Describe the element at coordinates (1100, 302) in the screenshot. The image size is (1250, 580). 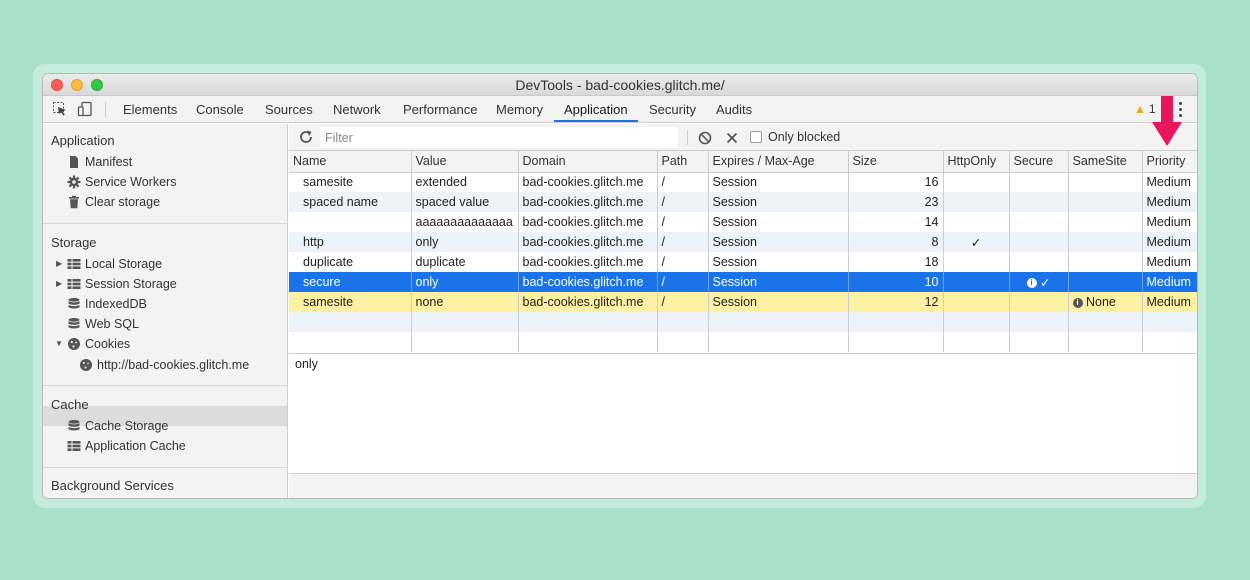
I see `samesite-value: None` at that location.